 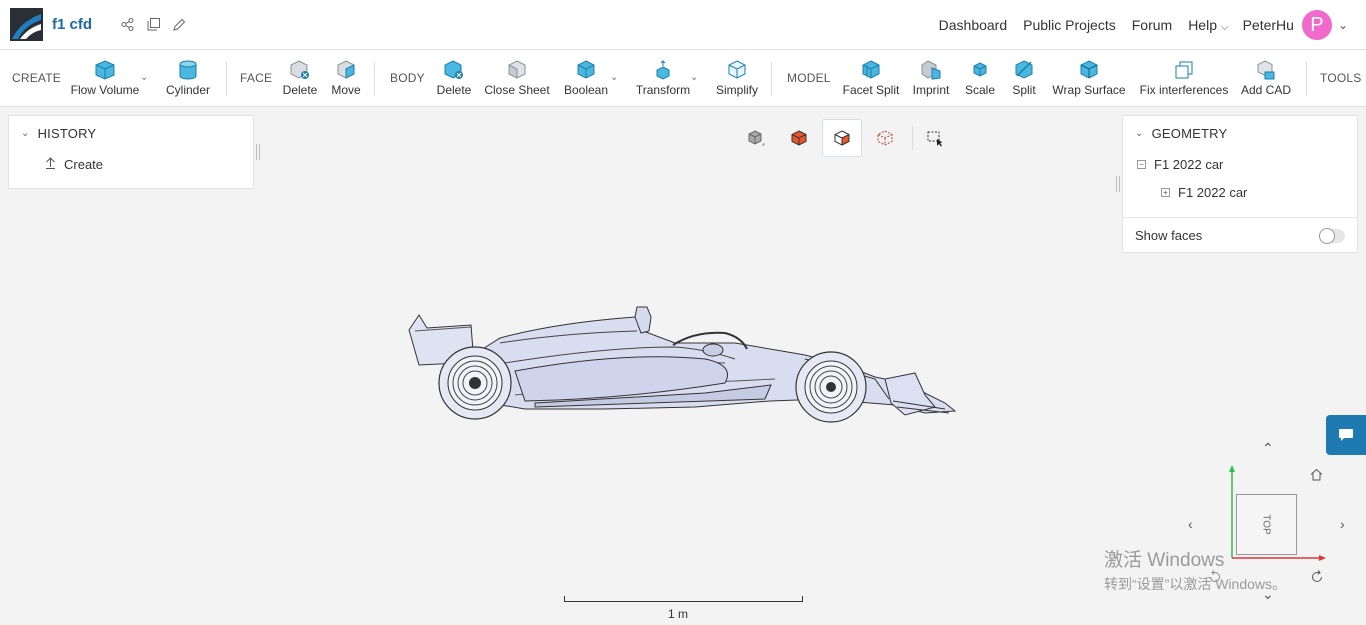 What do you see at coordinates (1165, 192) in the screenshot?
I see `expand-icon: +` at bounding box center [1165, 192].